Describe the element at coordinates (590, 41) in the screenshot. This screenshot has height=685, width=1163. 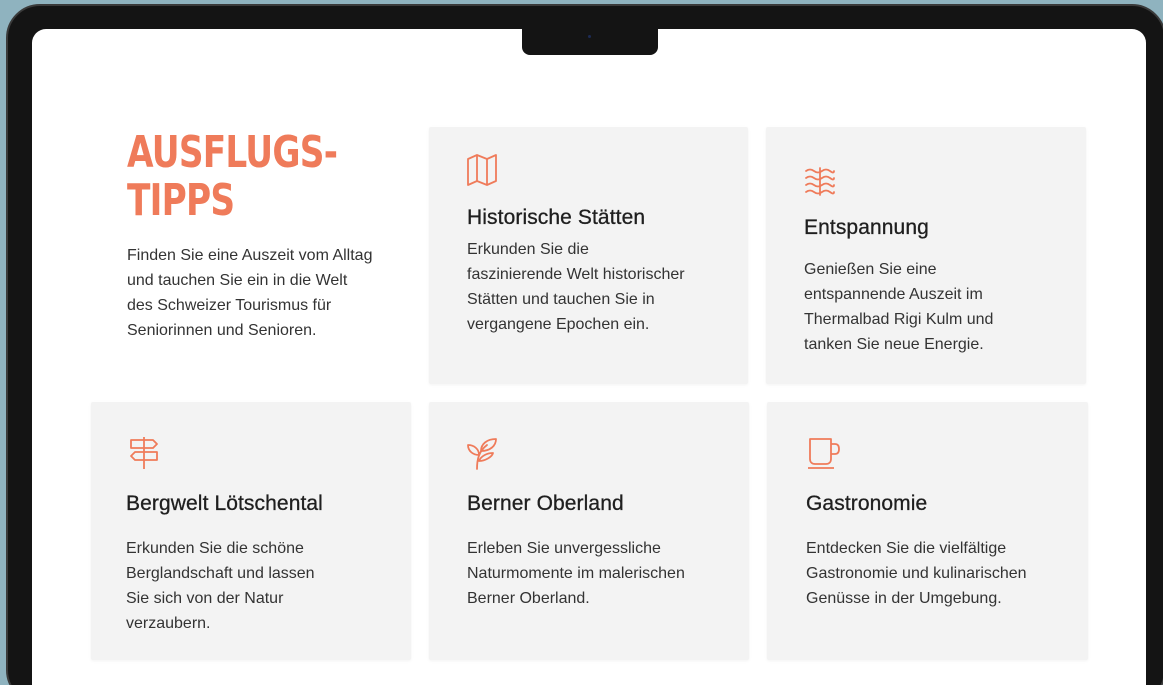
I see `camera-notch` at that location.